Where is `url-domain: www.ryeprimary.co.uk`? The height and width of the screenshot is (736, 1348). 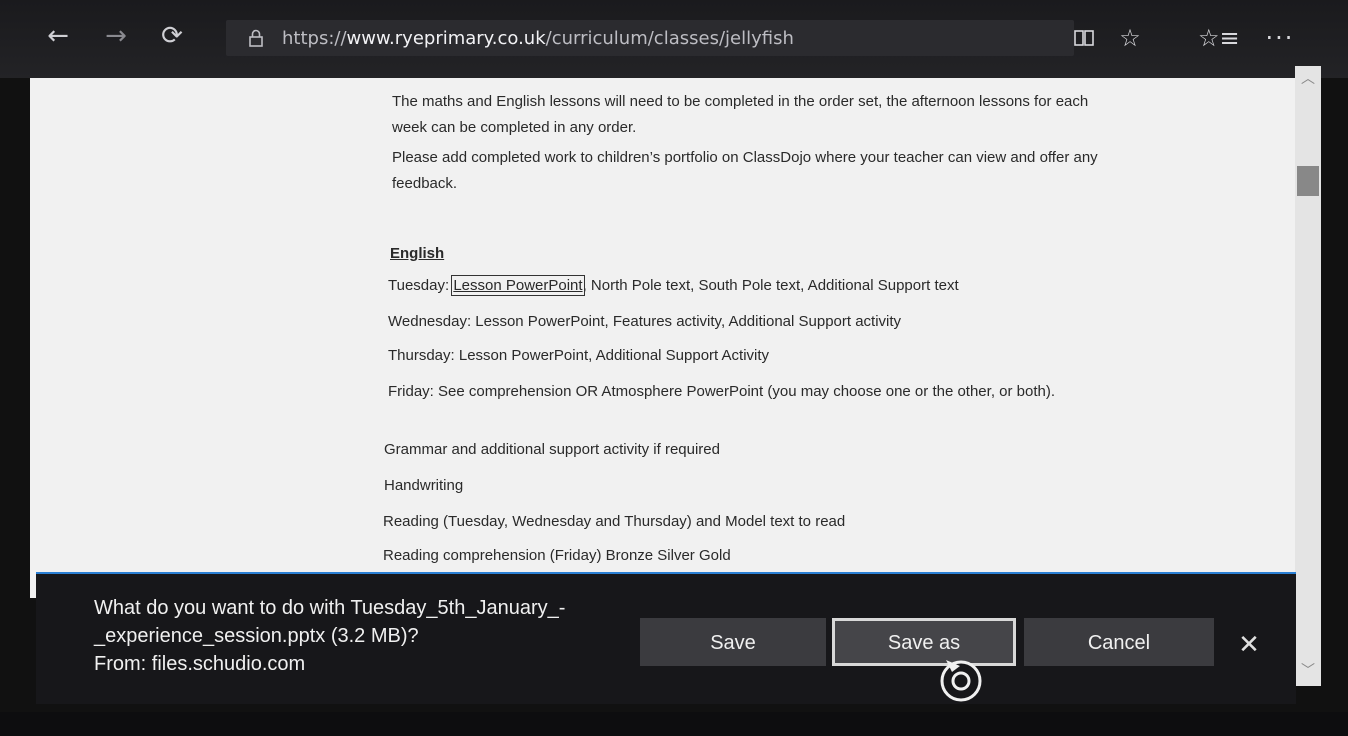
url-domain: www.ryeprimary.co.uk is located at coordinates (446, 38).